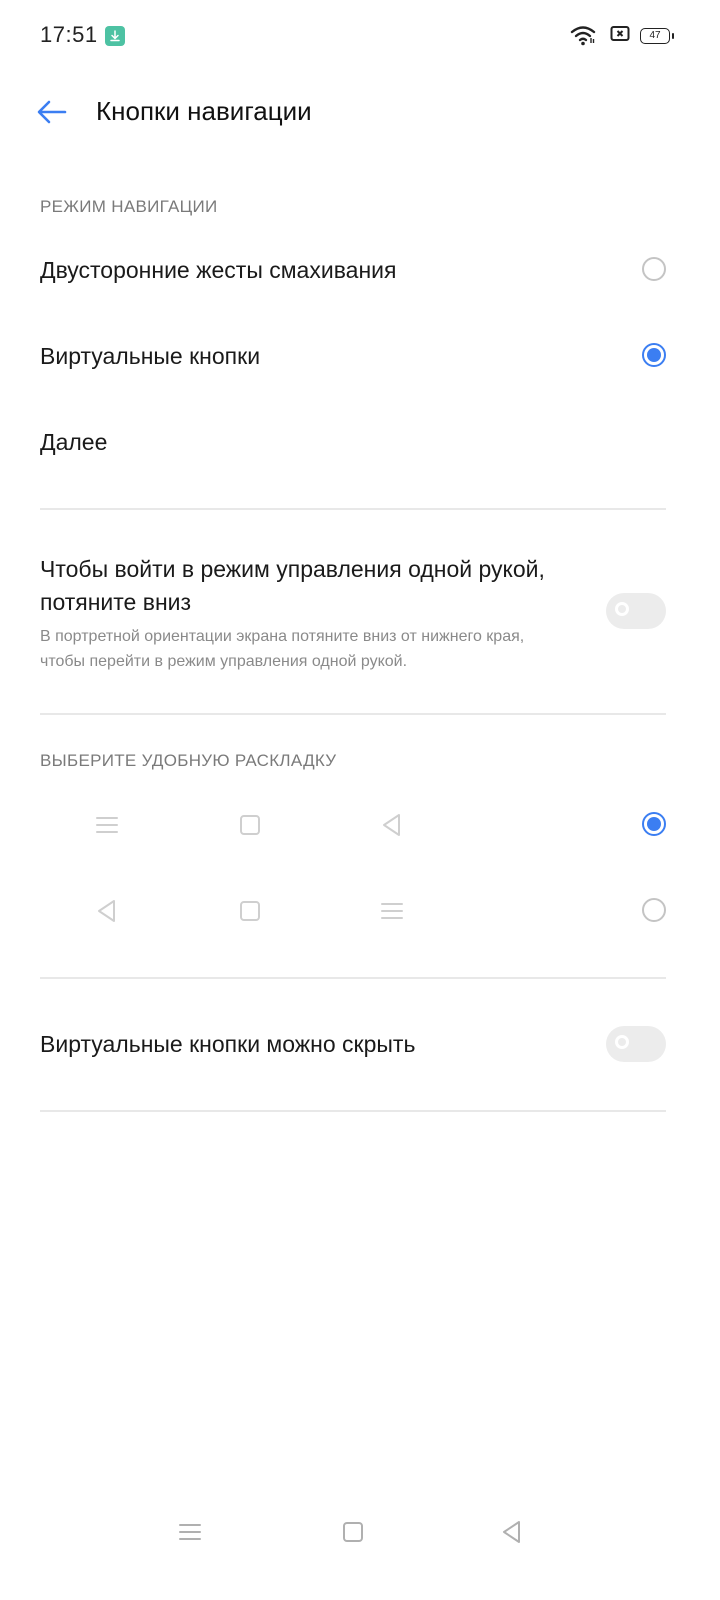 This screenshot has height=1600, width=720. I want to click on status-time: 17:51, so click(69, 34).